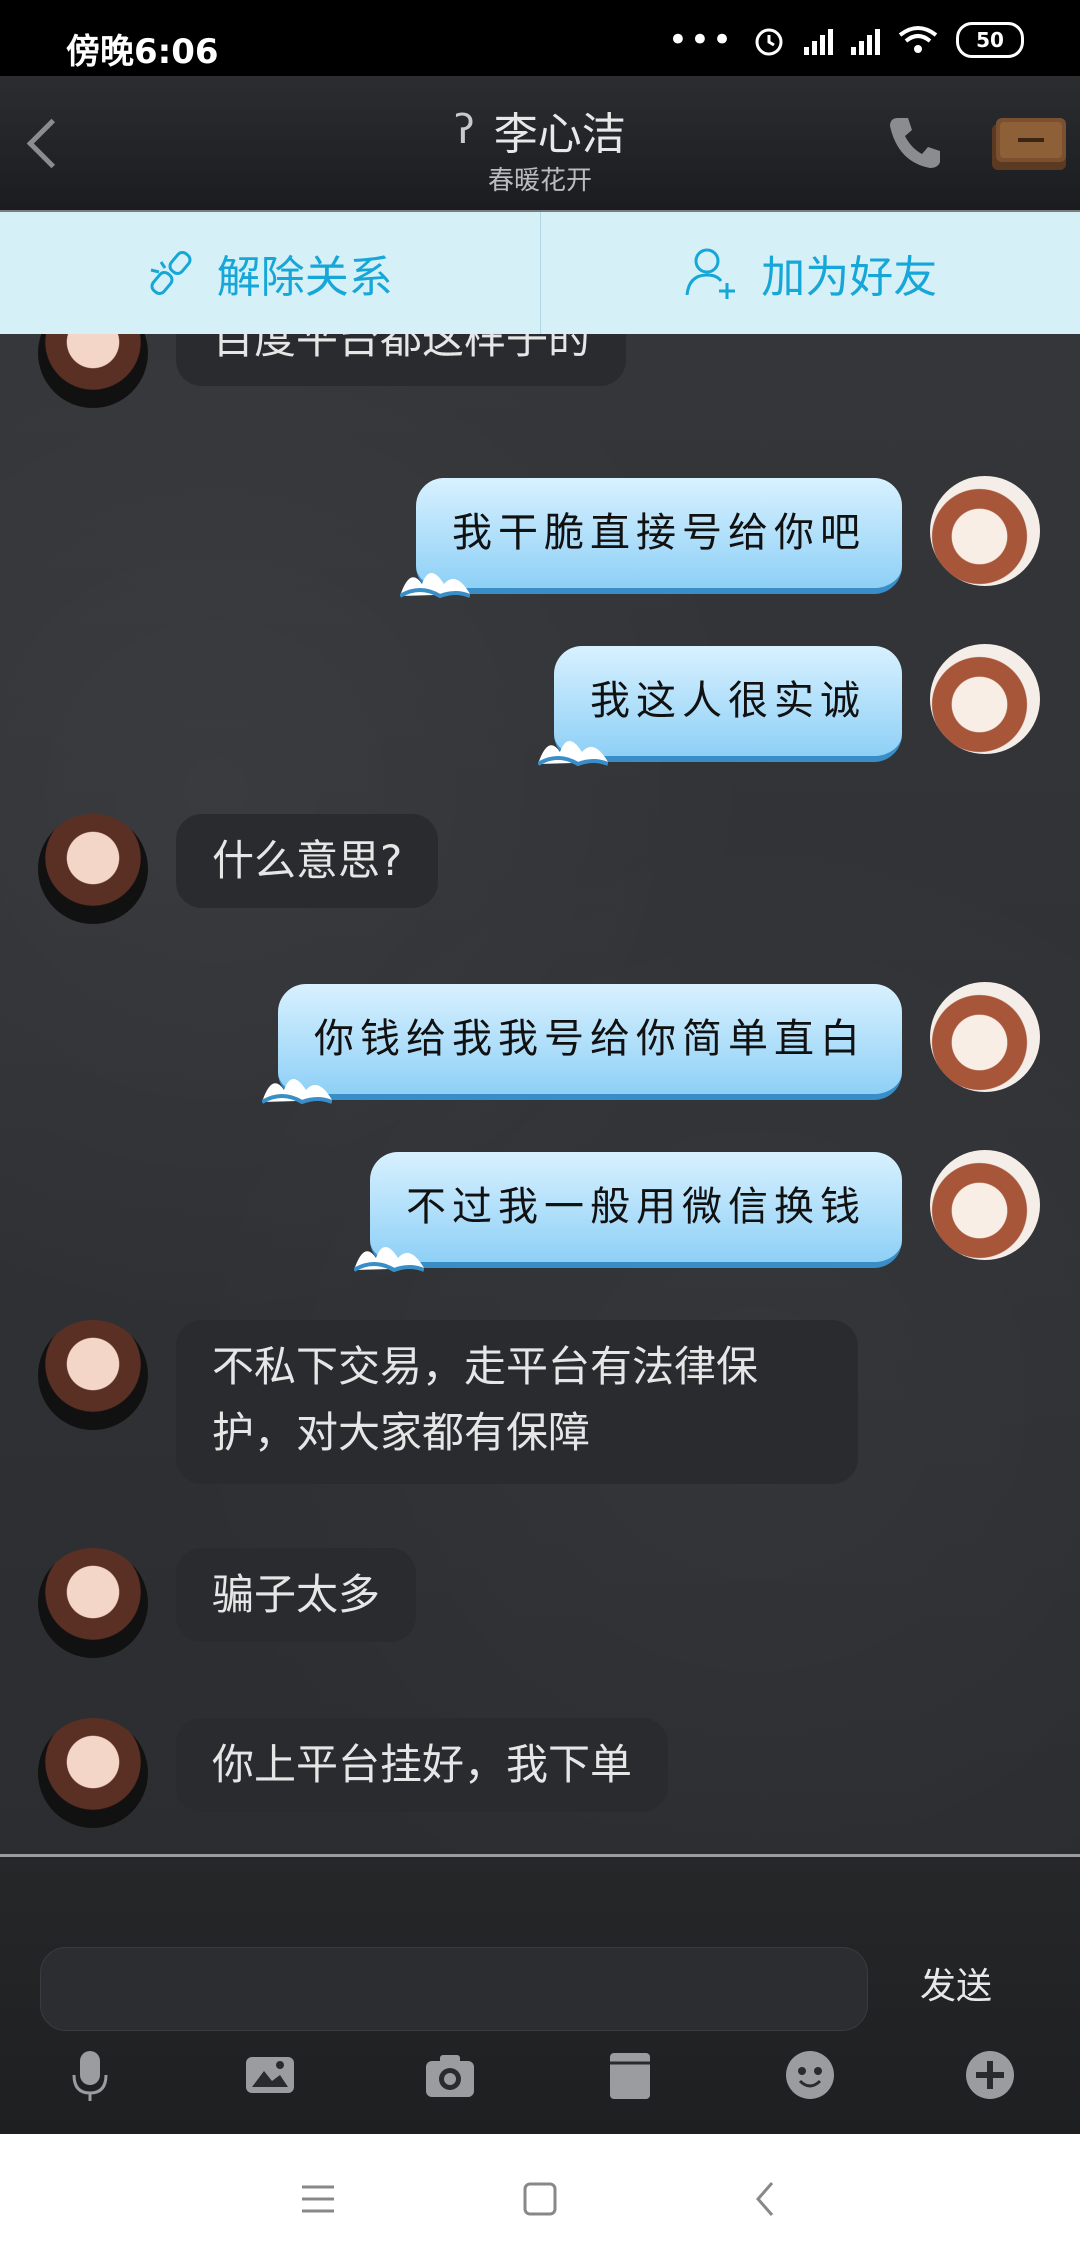 This screenshot has width=1080, height=2264. Describe the element at coordinates (636, 1207) in the screenshot. I see `message-text: 不过我一般用微信换钱` at that location.